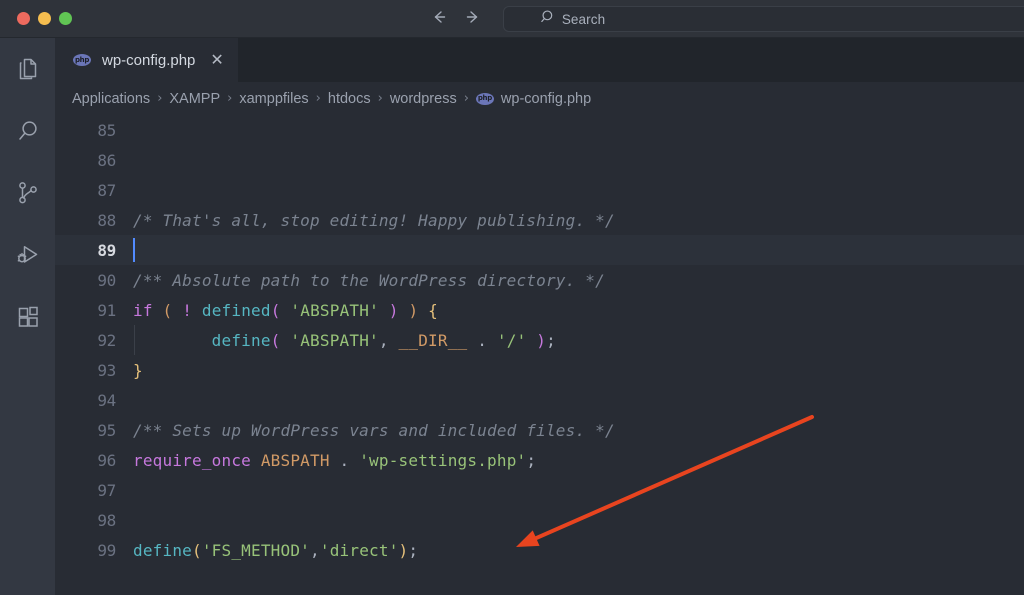 Image resolution: width=1024 pixels, height=595 pixels. I want to click on breadcrumb-item-wordpress: wordpress, so click(423, 99).